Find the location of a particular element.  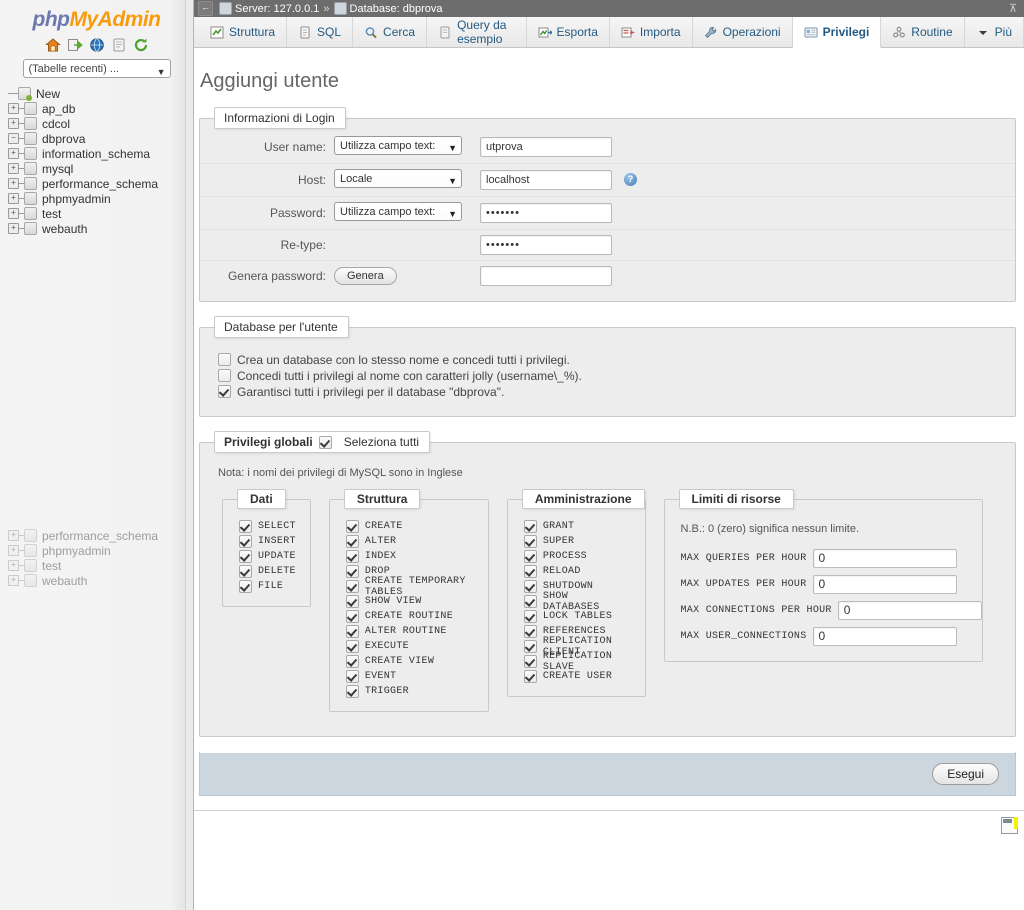

tree-item: + cdcol is located at coordinates (96, 123).